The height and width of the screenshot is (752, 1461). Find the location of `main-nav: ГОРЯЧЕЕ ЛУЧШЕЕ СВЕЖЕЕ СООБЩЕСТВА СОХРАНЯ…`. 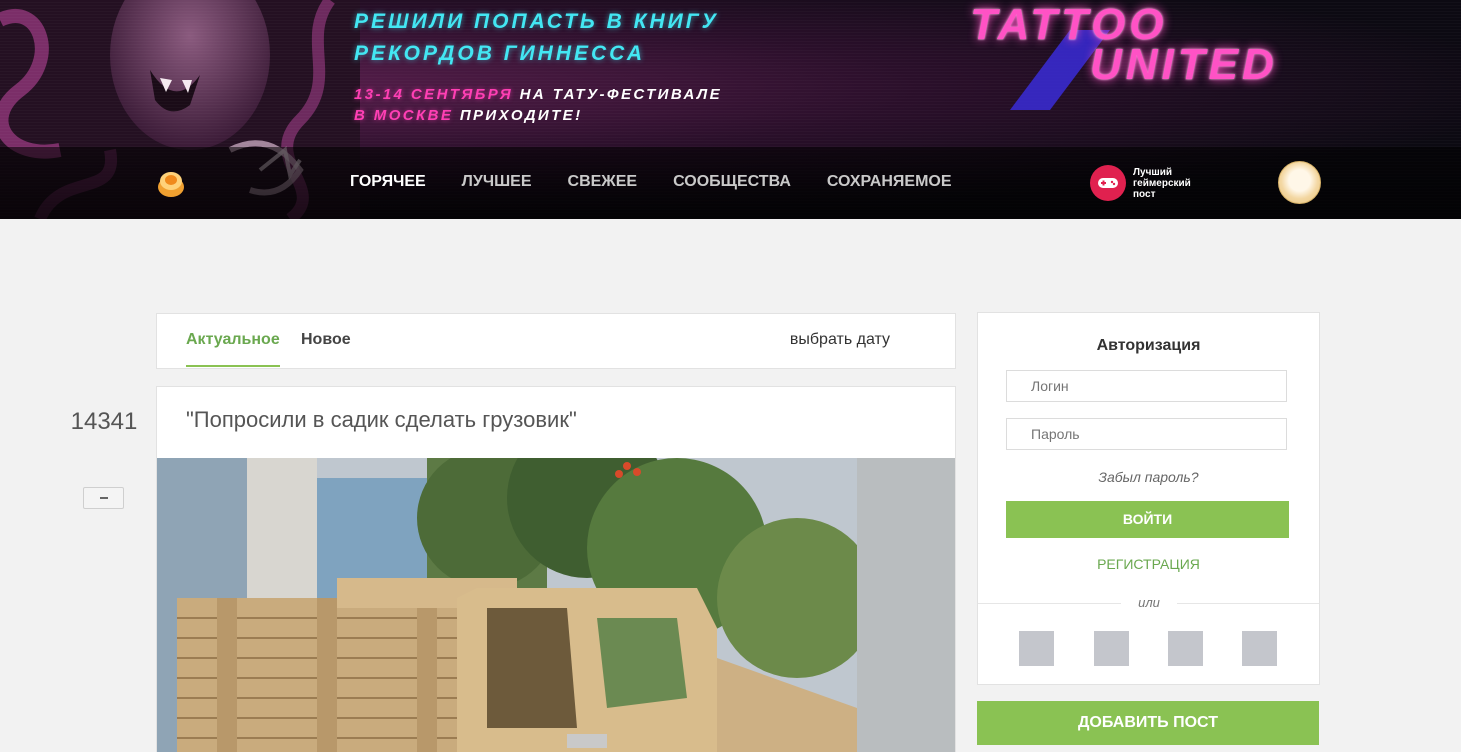

main-nav: ГОРЯЧЕЕ ЛУЧШЕЕ СВЕЖЕЕ СООБЩЕСТВА СОХРАНЯ… is located at coordinates (669, 182).